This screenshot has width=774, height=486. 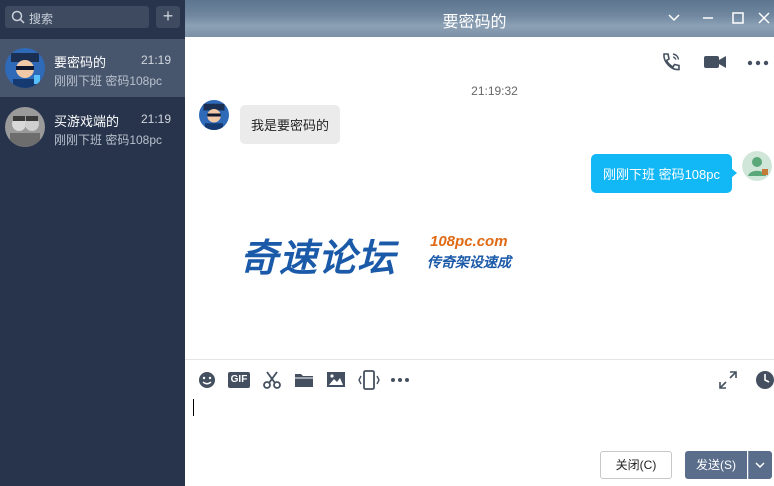 What do you see at coordinates (369, 380) in the screenshot?
I see `shake-icon` at bounding box center [369, 380].